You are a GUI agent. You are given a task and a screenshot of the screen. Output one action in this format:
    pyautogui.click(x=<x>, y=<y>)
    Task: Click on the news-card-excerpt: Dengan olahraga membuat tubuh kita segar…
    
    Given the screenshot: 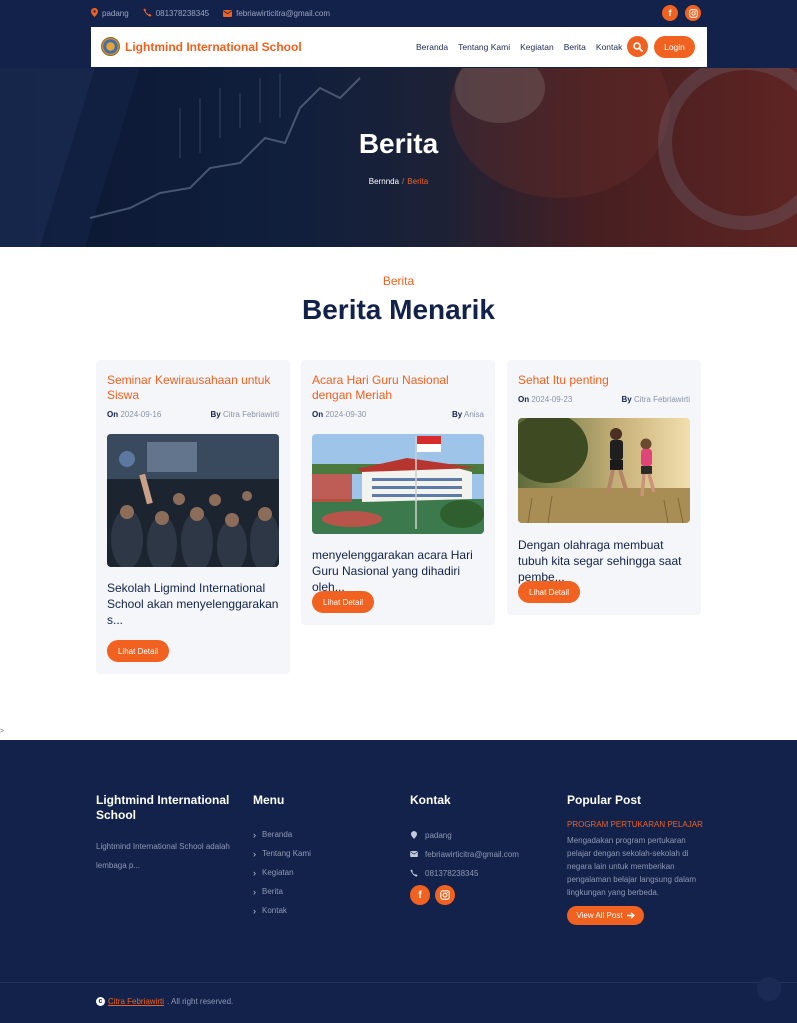 What is the action you would take?
    pyautogui.click(x=600, y=561)
    